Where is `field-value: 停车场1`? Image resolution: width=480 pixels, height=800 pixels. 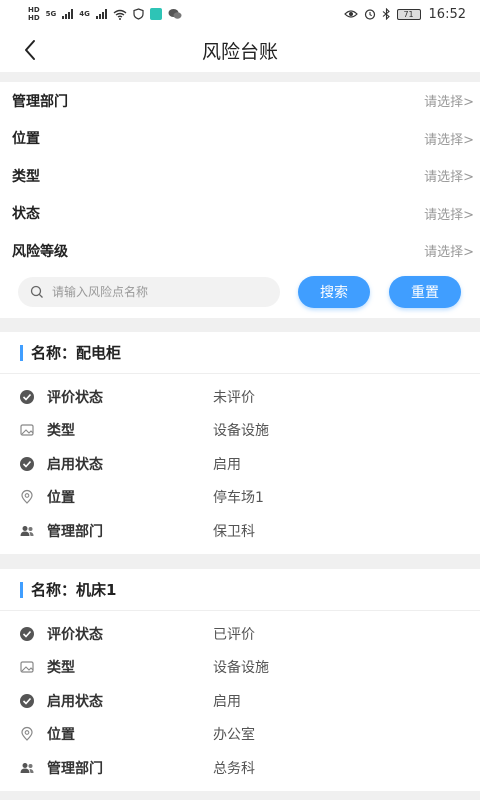
field-value: 停车场1 is located at coordinates (238, 498).